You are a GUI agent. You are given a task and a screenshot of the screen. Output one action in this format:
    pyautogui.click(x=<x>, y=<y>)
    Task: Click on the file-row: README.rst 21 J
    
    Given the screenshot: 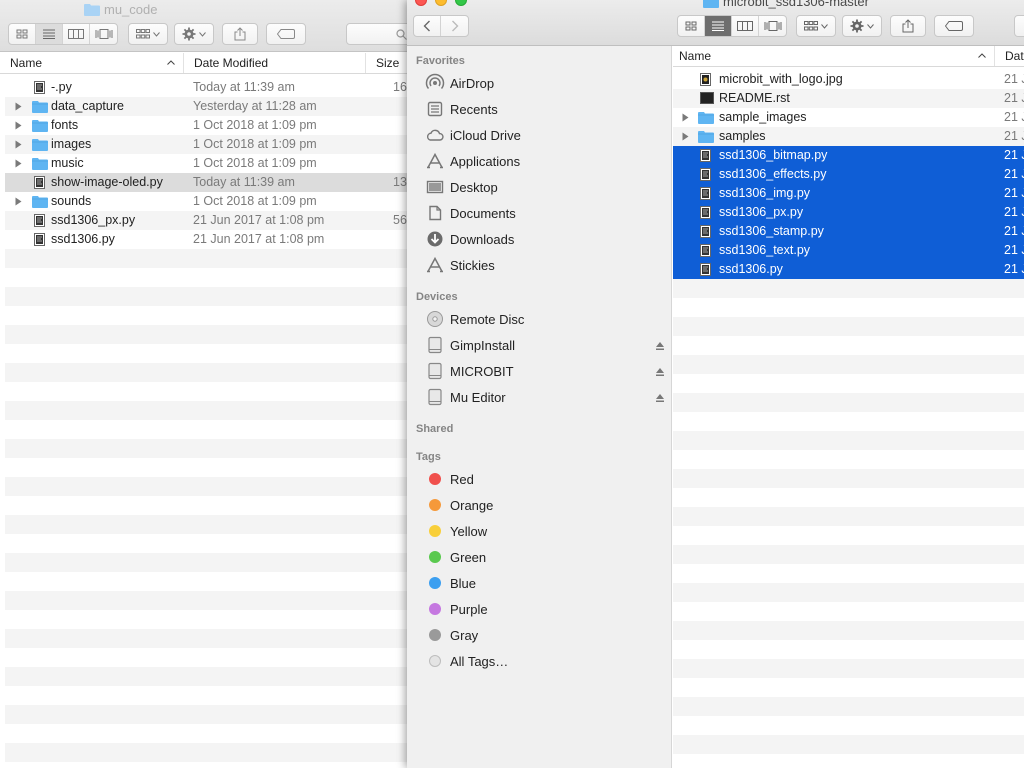 What is the action you would take?
    pyautogui.click(x=848, y=98)
    